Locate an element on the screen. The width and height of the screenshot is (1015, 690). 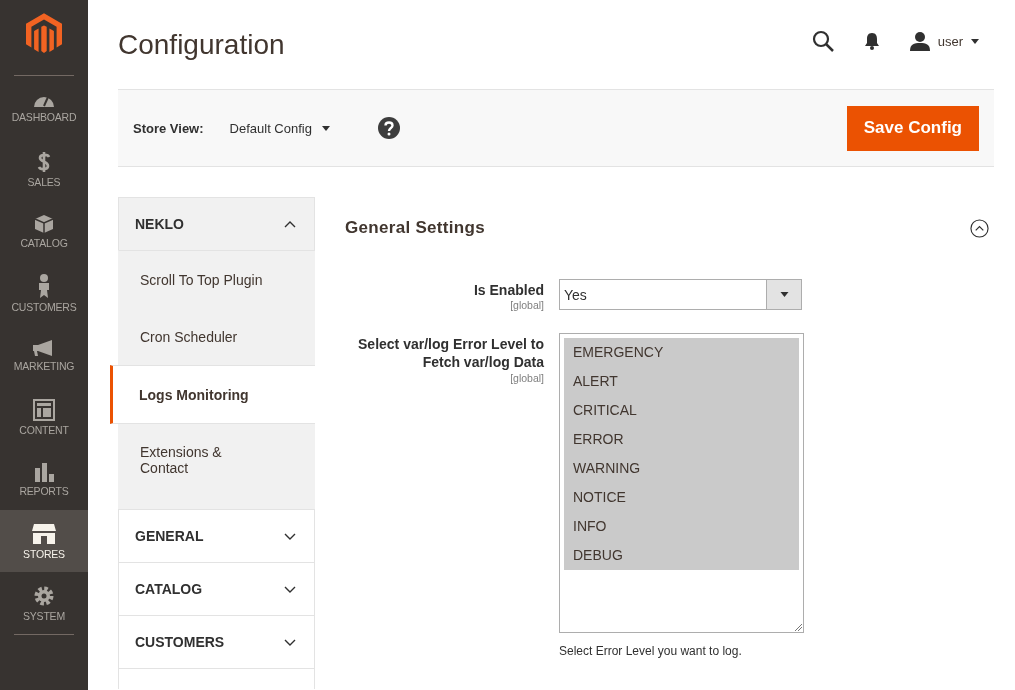
dollar-icon is located at coordinates (44, 161).